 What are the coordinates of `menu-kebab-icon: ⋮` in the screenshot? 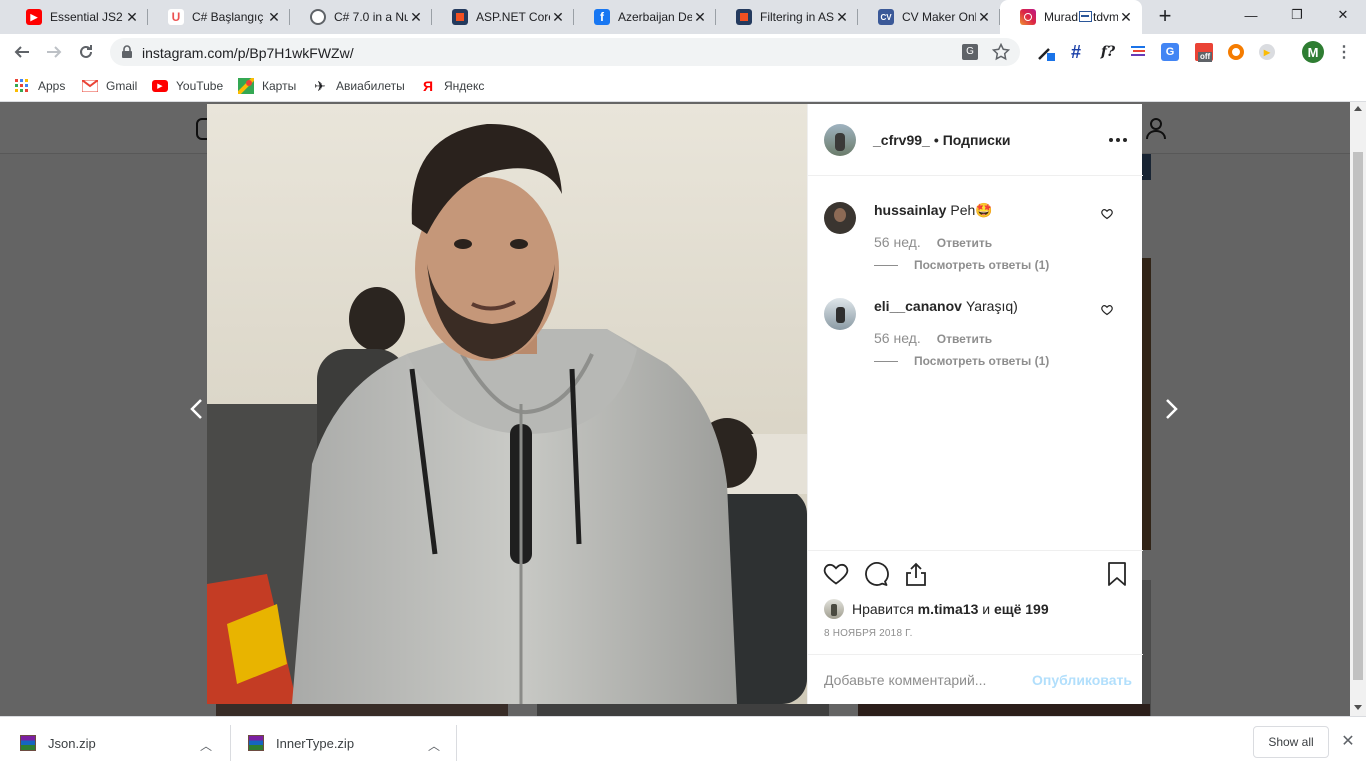 It's located at (1344, 52).